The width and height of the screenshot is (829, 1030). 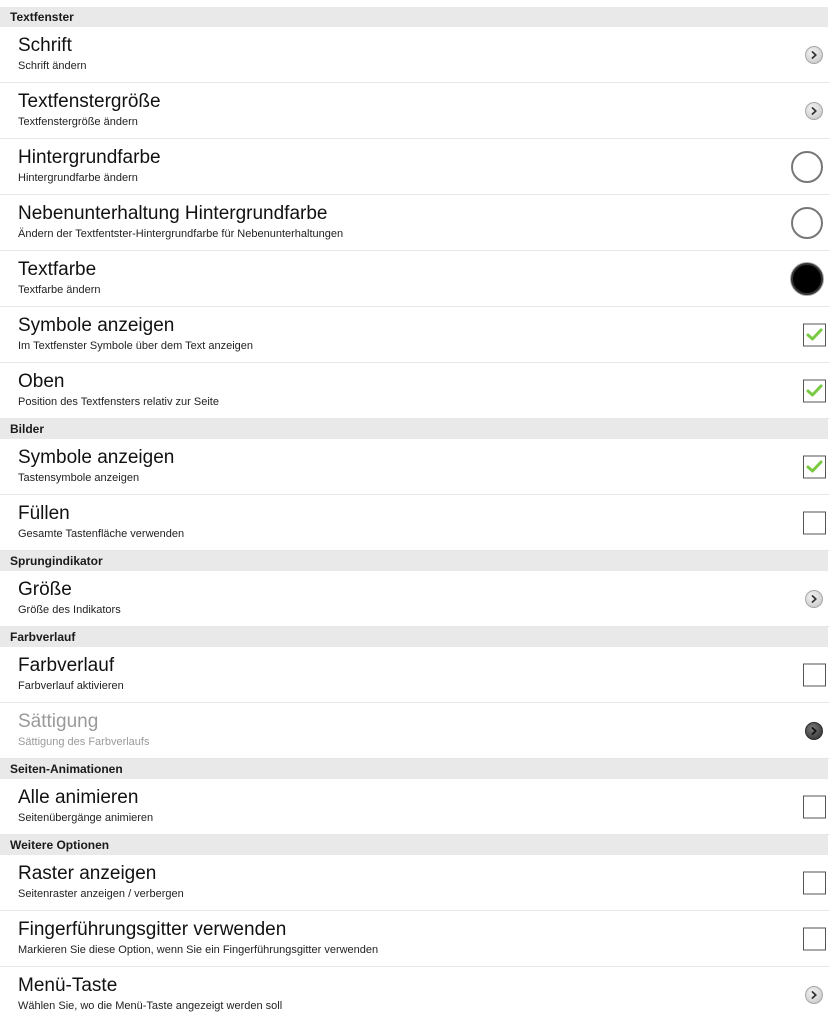 I want to click on setting-row-schrift: Schrift Schrift ändern, so click(x=414, y=55).